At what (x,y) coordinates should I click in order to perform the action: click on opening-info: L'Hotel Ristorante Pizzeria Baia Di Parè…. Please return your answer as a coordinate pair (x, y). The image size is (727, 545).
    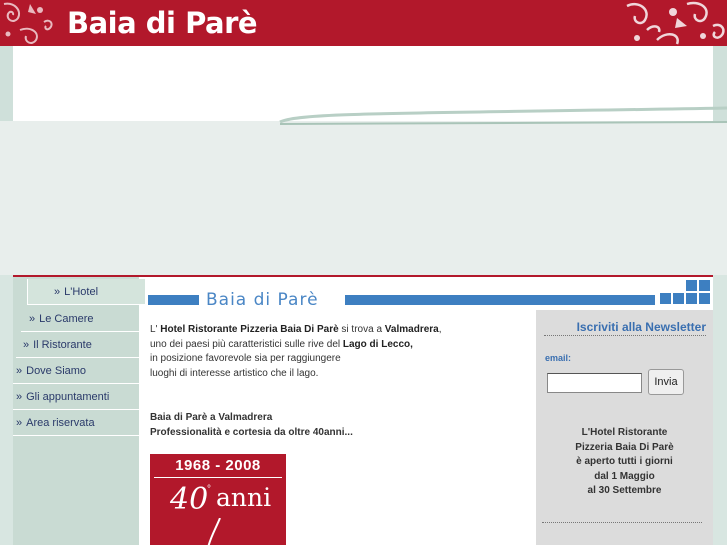
    Looking at the image, I should click on (624, 462).